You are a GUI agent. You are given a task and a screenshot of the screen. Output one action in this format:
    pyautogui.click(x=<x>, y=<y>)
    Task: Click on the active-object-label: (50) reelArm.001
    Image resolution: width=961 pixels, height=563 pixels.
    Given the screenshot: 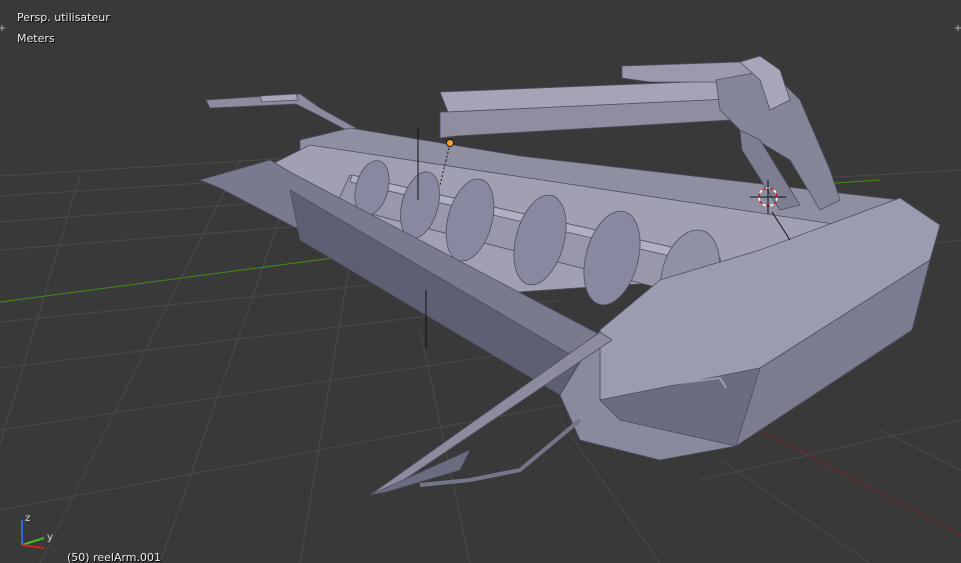 What is the action you would take?
    pyautogui.click(x=114, y=557)
    